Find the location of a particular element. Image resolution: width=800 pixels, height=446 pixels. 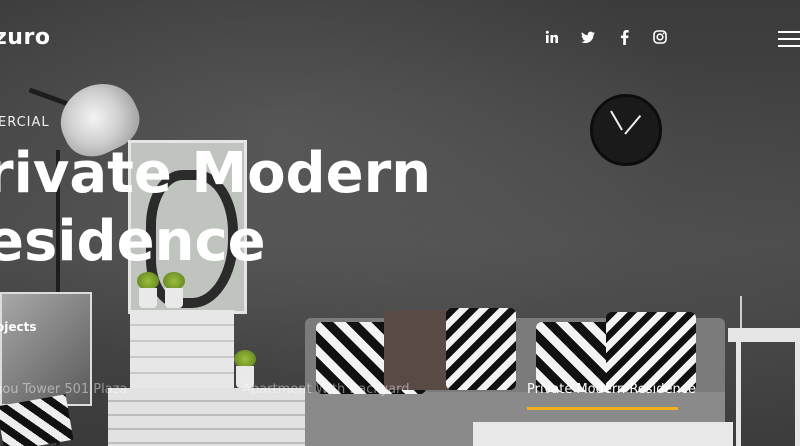

wooden-crate is located at coordinates (182, 350).